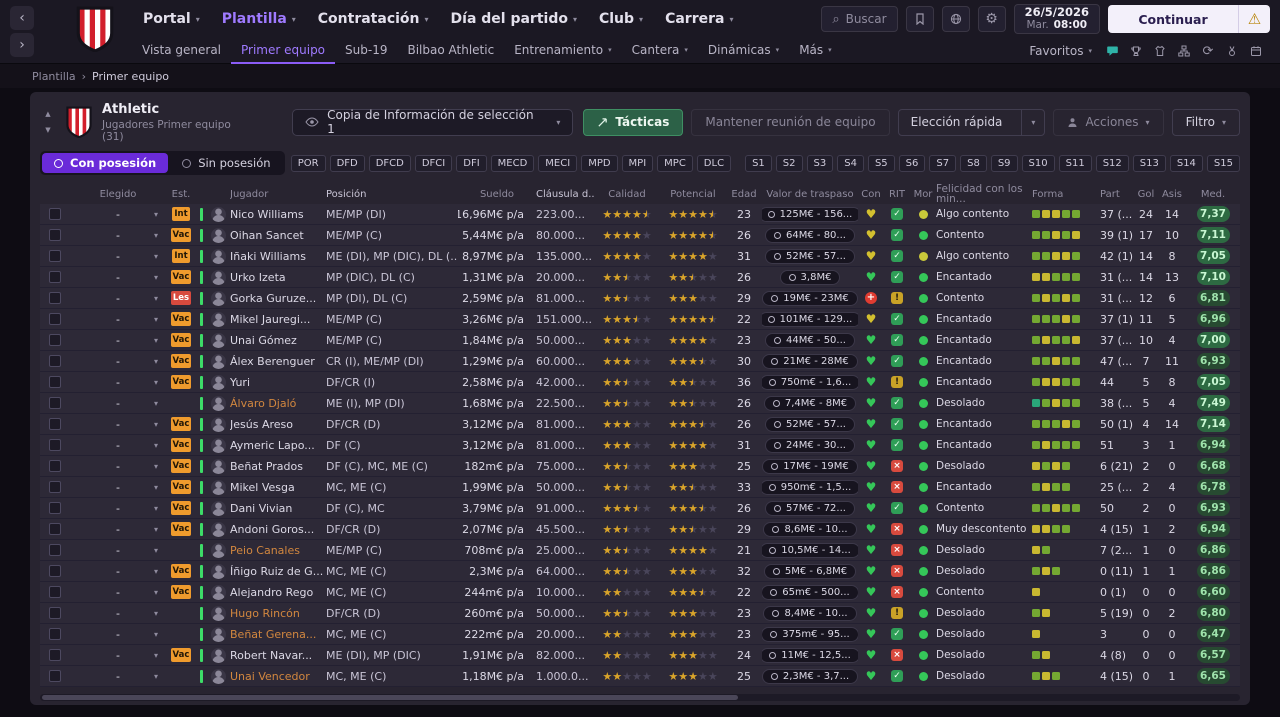  Describe the element at coordinates (48, 114) in the screenshot. I see `collapse-up-button: ▲` at that location.